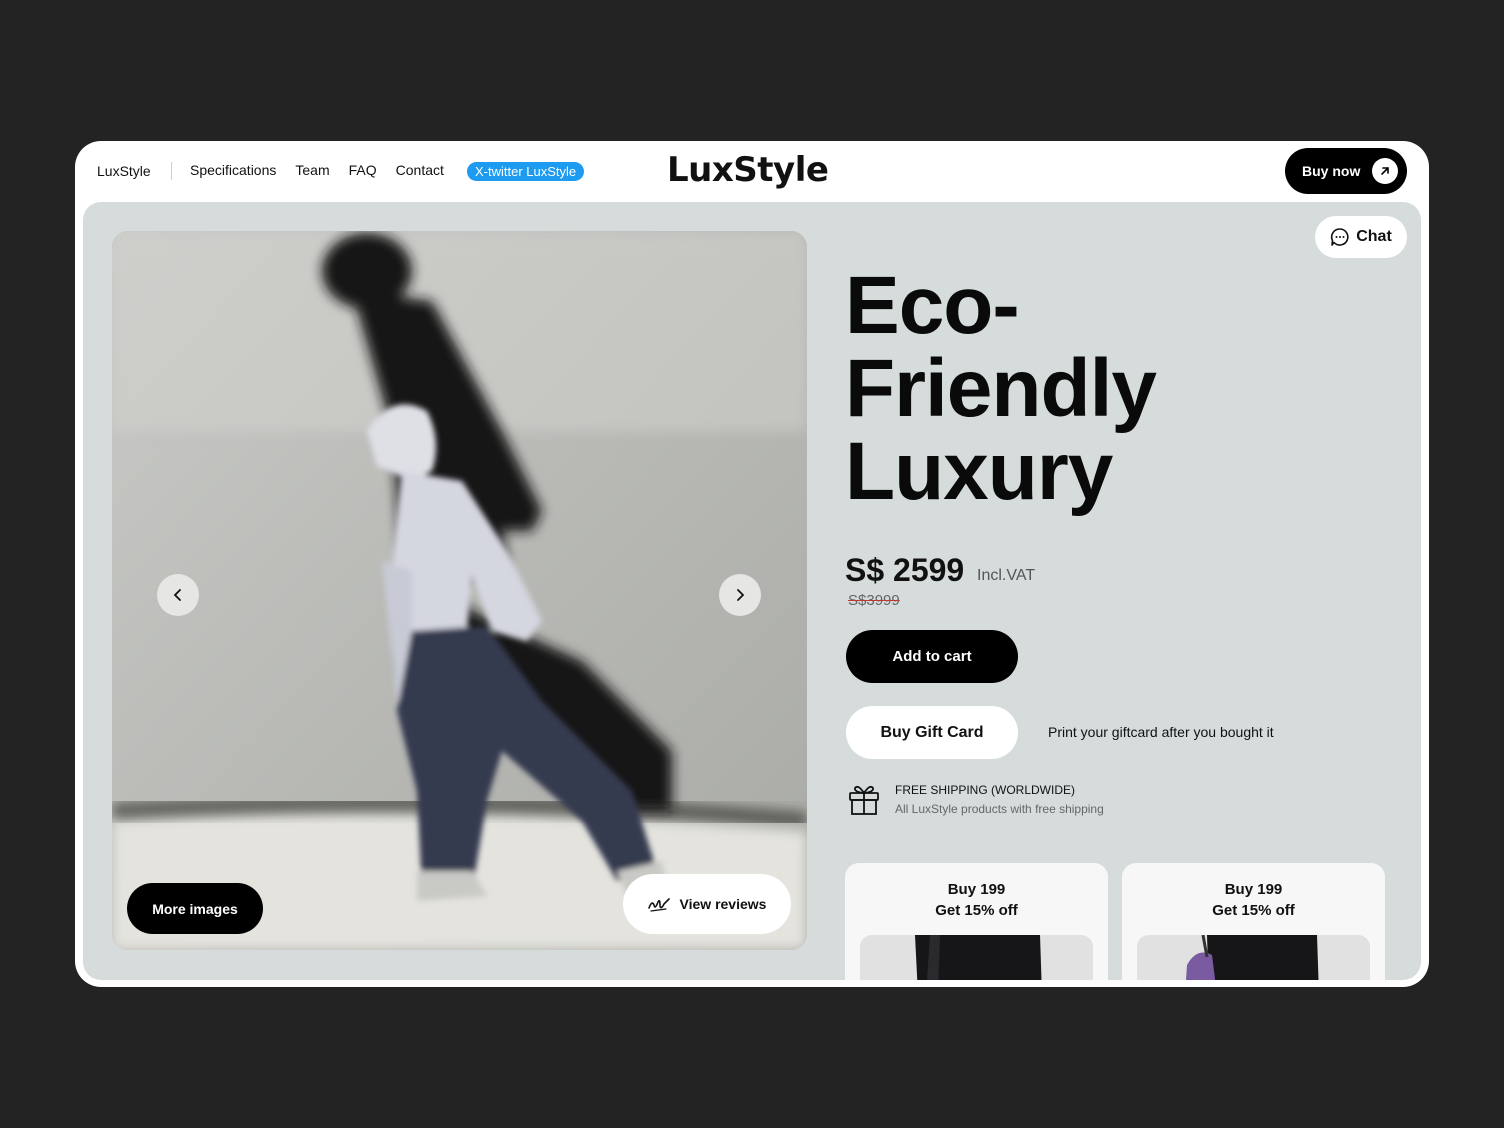  I want to click on headline-line-1: Eco-, so click(932, 305).